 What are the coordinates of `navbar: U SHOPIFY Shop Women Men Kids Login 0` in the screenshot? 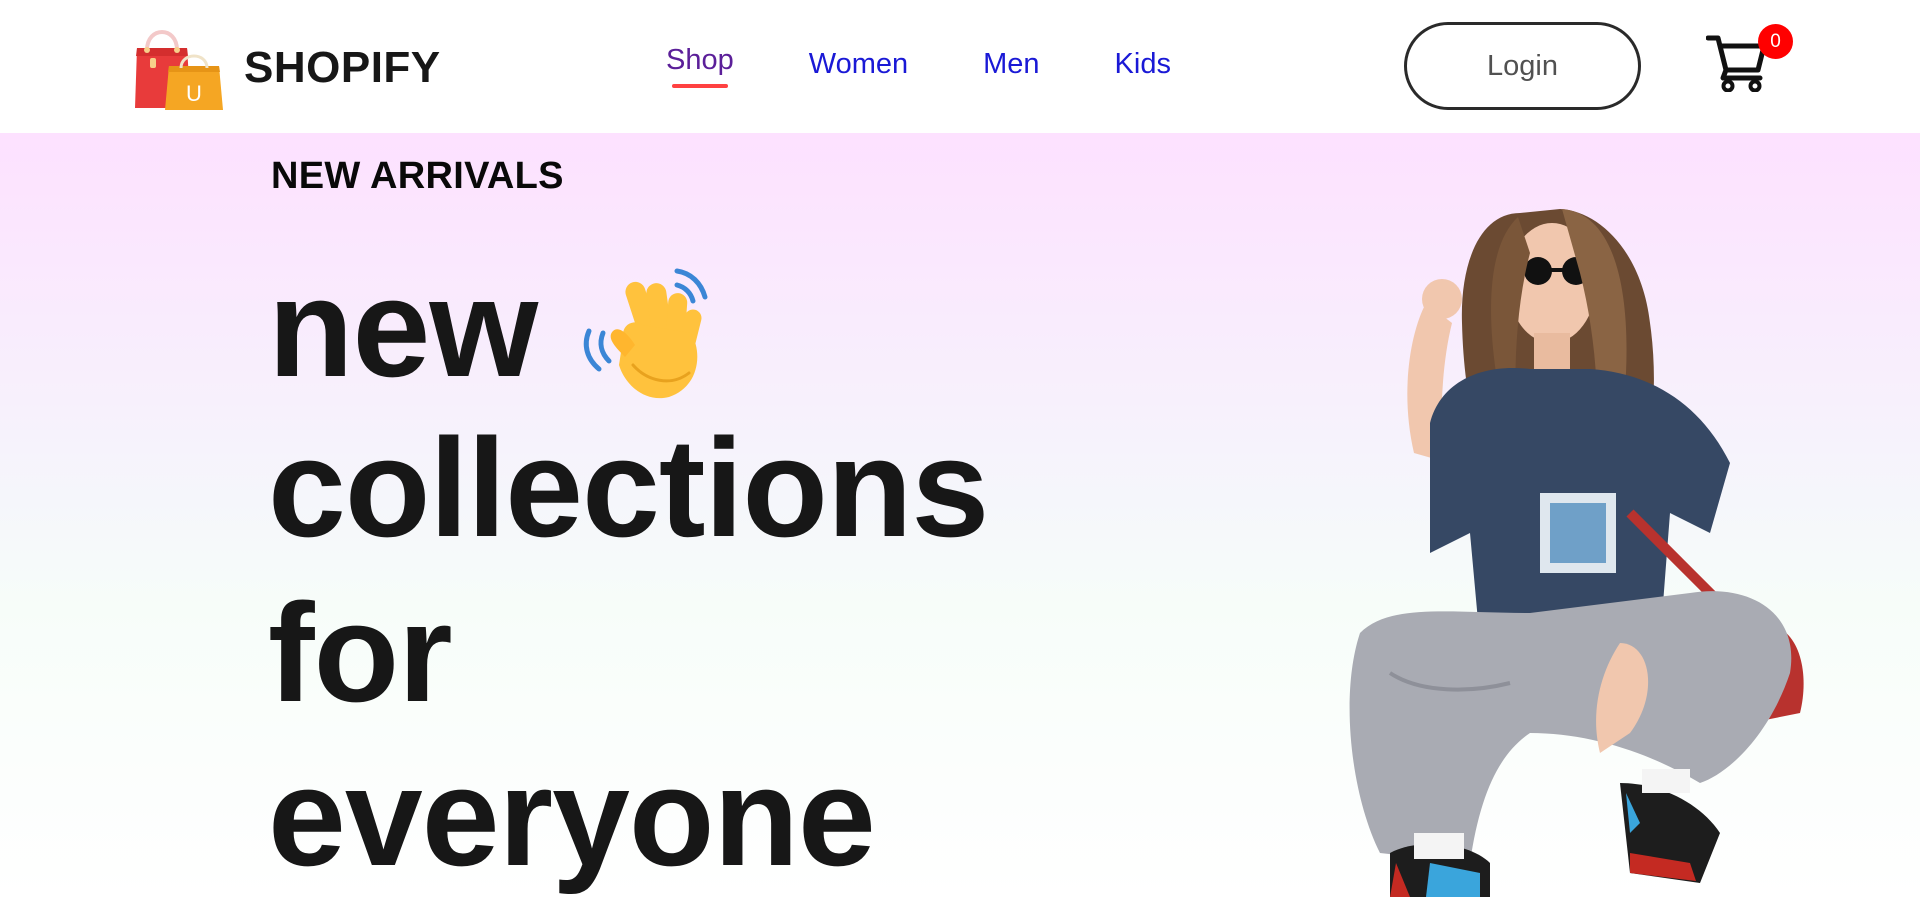 It's located at (960, 66).